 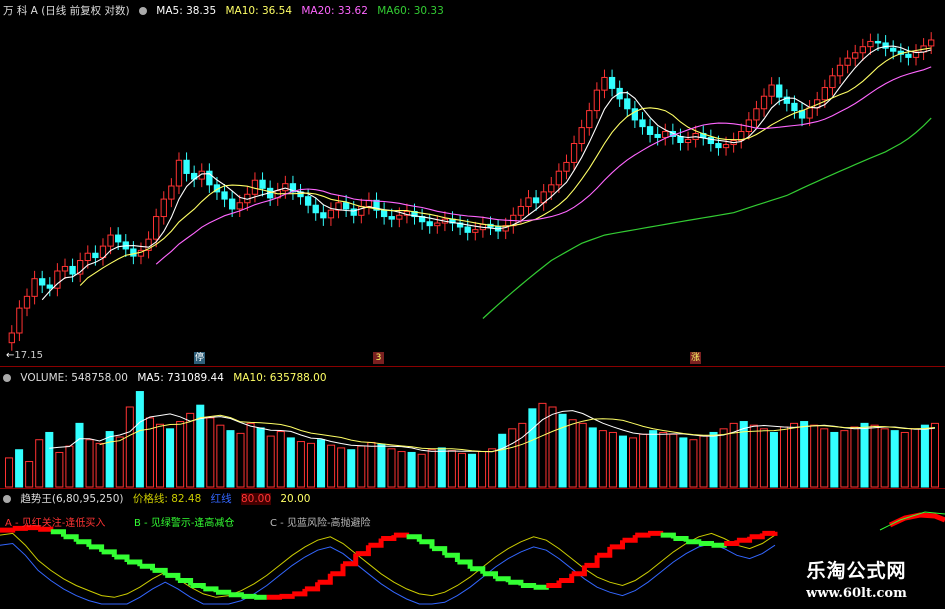 What do you see at coordinates (180, 378) in the screenshot?
I see `volume-ma5-value: MA5: 731089.44` at bounding box center [180, 378].